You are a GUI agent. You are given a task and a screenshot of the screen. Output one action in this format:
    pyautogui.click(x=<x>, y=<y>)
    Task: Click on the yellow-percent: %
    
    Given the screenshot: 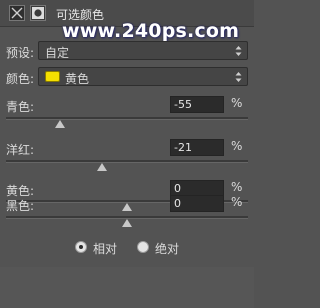 What is the action you would take?
    pyautogui.click(x=237, y=187)
    